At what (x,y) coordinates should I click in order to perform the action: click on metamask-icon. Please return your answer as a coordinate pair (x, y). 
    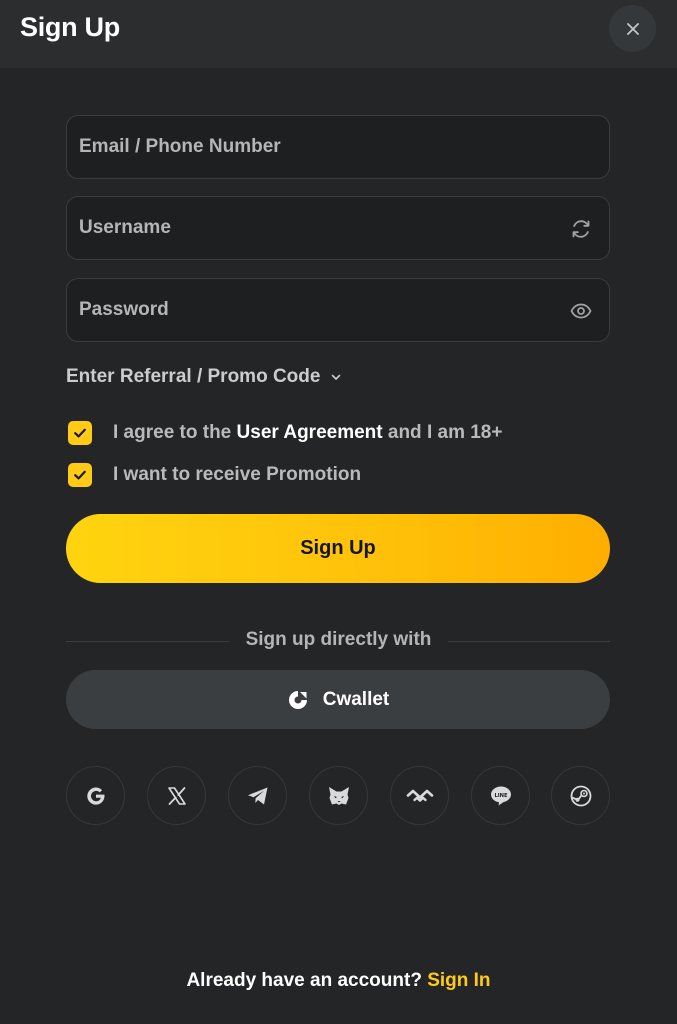
    Looking at the image, I should click on (338, 795).